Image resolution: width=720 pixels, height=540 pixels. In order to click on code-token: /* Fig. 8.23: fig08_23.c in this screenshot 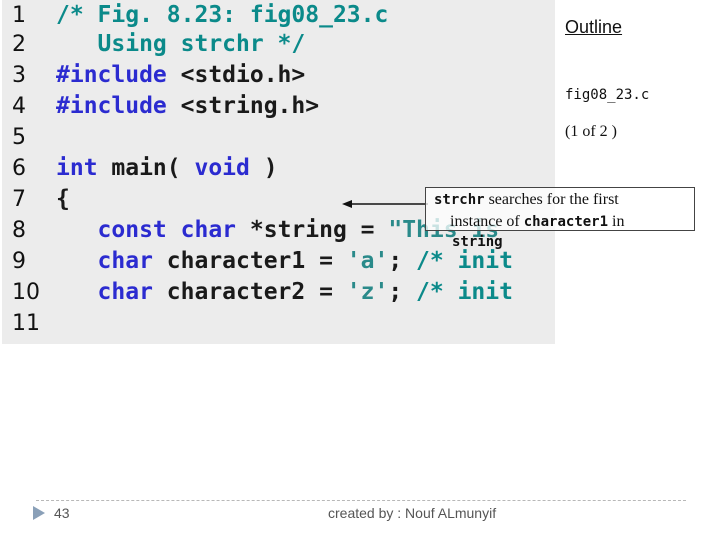, I will do `click(222, 15)`.